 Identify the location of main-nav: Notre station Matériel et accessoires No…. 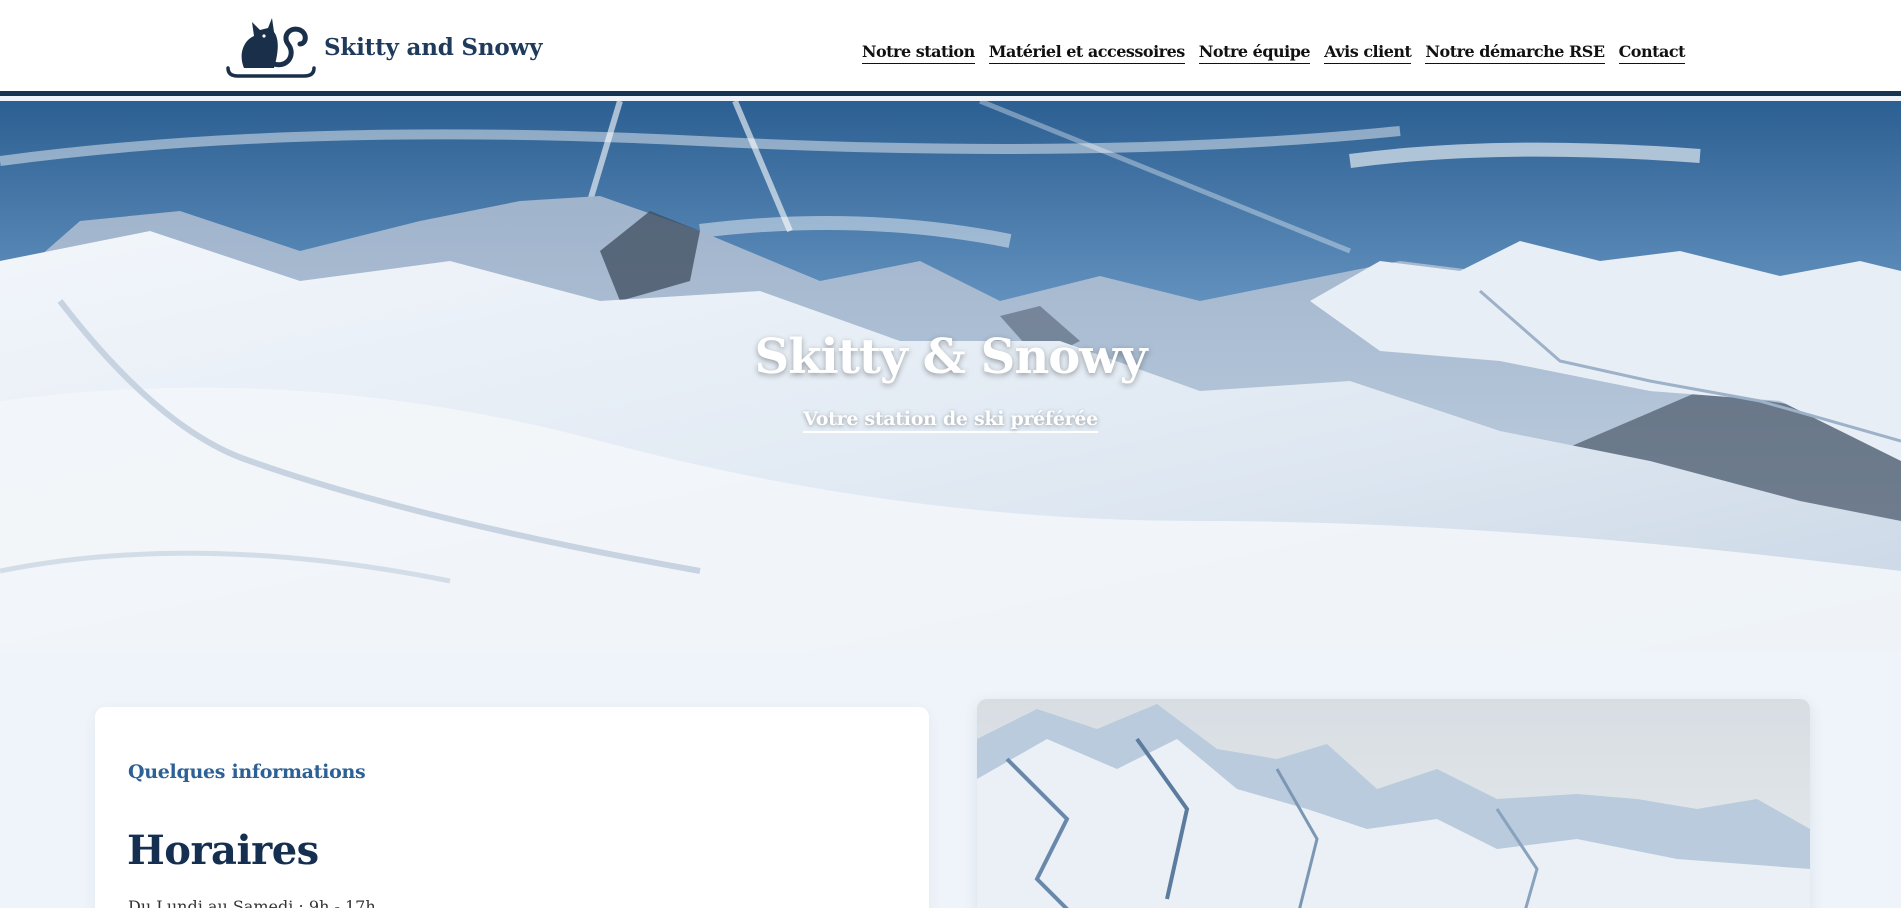
(1273, 53).